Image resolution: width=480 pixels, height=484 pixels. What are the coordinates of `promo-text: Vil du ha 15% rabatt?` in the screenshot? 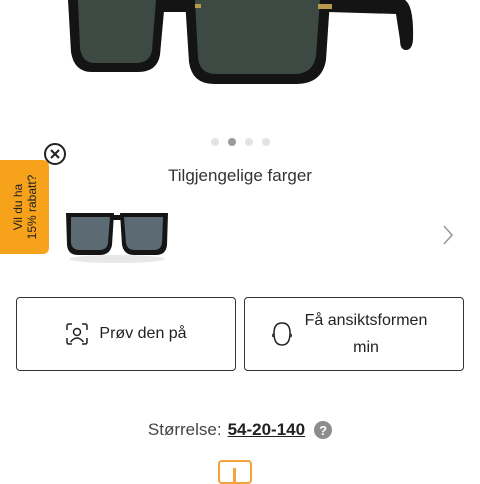 It's located at (25, 207).